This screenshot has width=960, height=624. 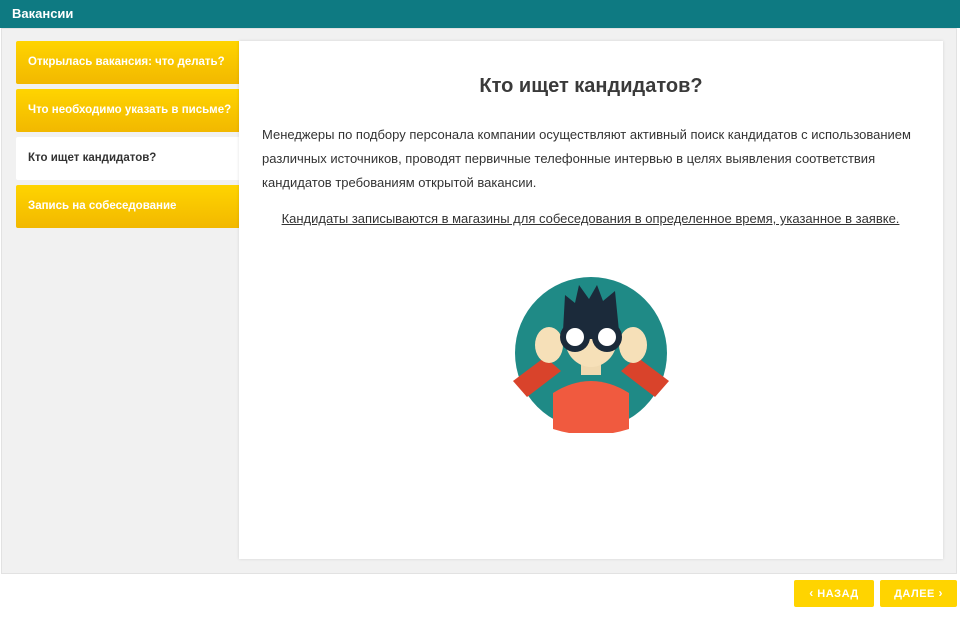 What do you see at coordinates (811, 593) in the screenshot?
I see `chevron-left-icon: ‹` at bounding box center [811, 593].